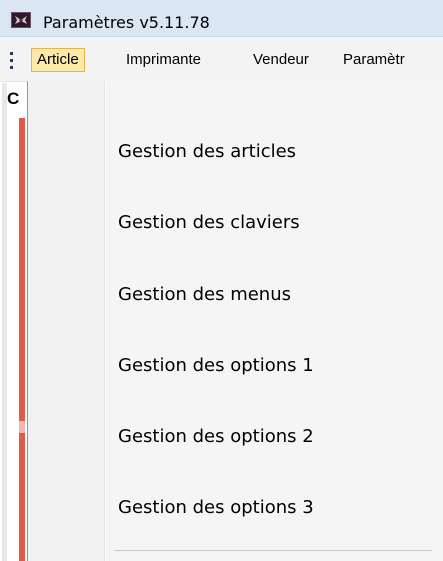 The image size is (443, 561). I want to click on app-icon, so click(21, 20).